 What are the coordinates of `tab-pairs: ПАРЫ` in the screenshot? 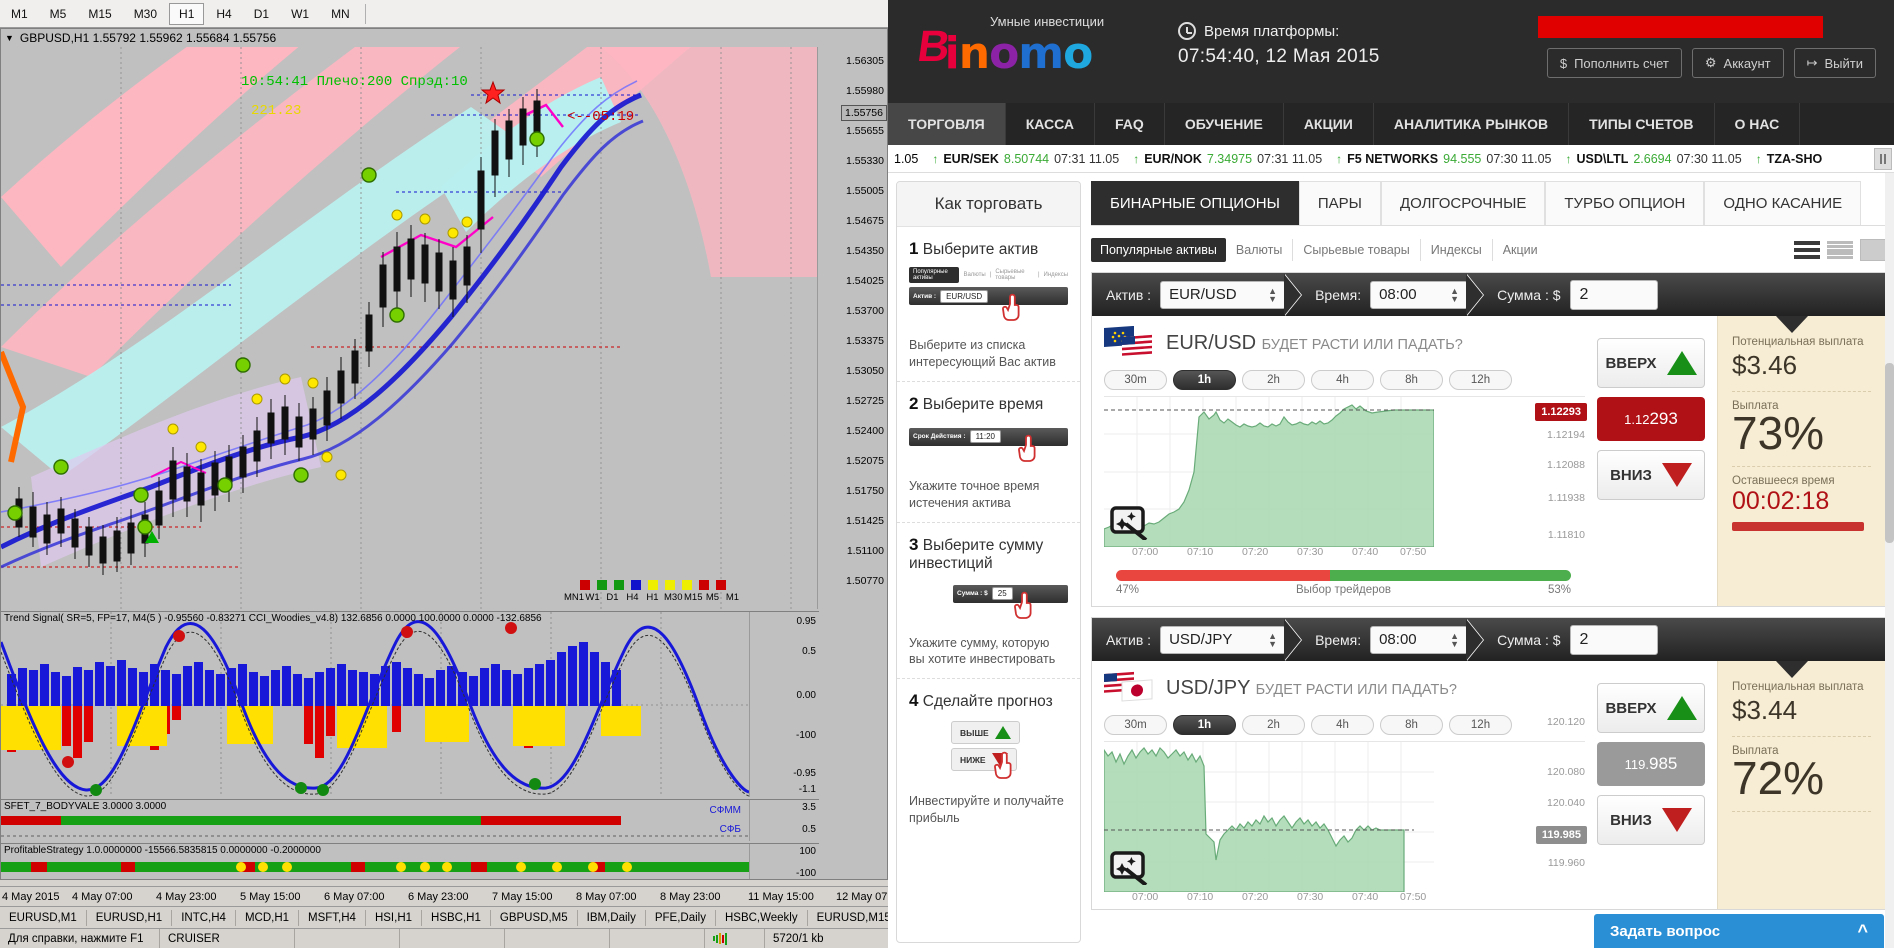 It's located at (1339, 203).